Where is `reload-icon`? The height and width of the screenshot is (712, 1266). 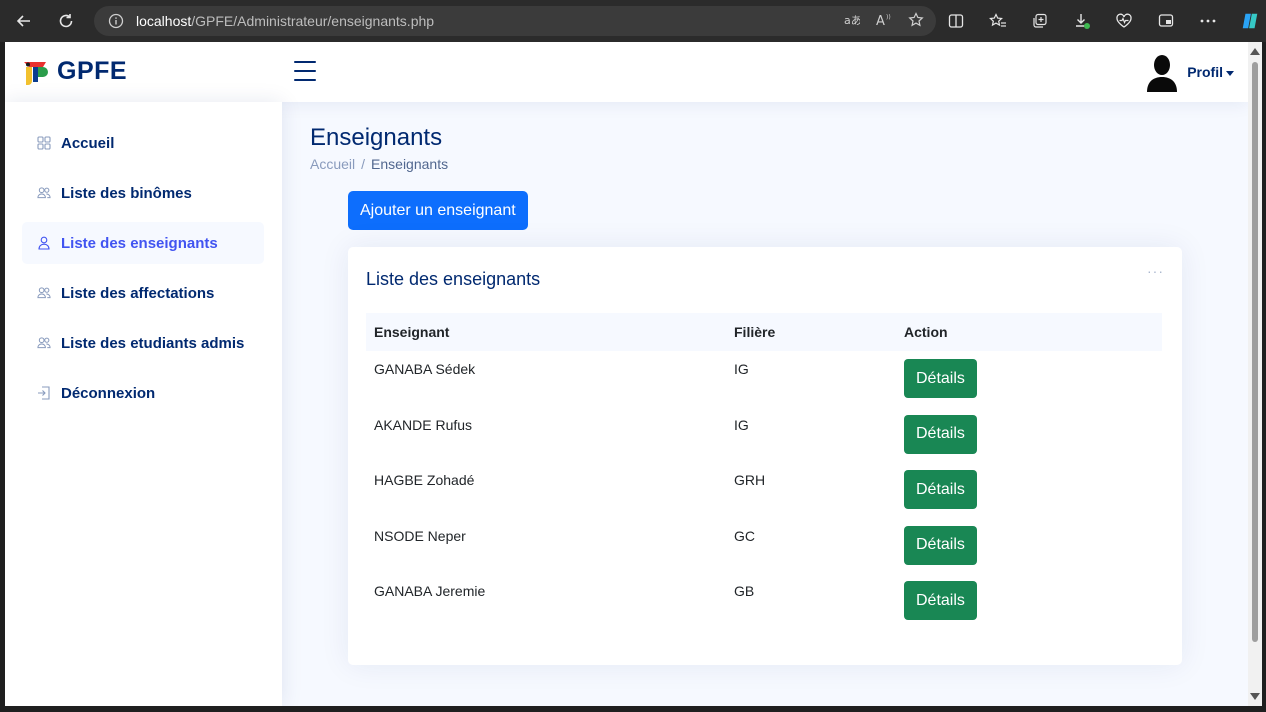
reload-icon is located at coordinates (66, 21).